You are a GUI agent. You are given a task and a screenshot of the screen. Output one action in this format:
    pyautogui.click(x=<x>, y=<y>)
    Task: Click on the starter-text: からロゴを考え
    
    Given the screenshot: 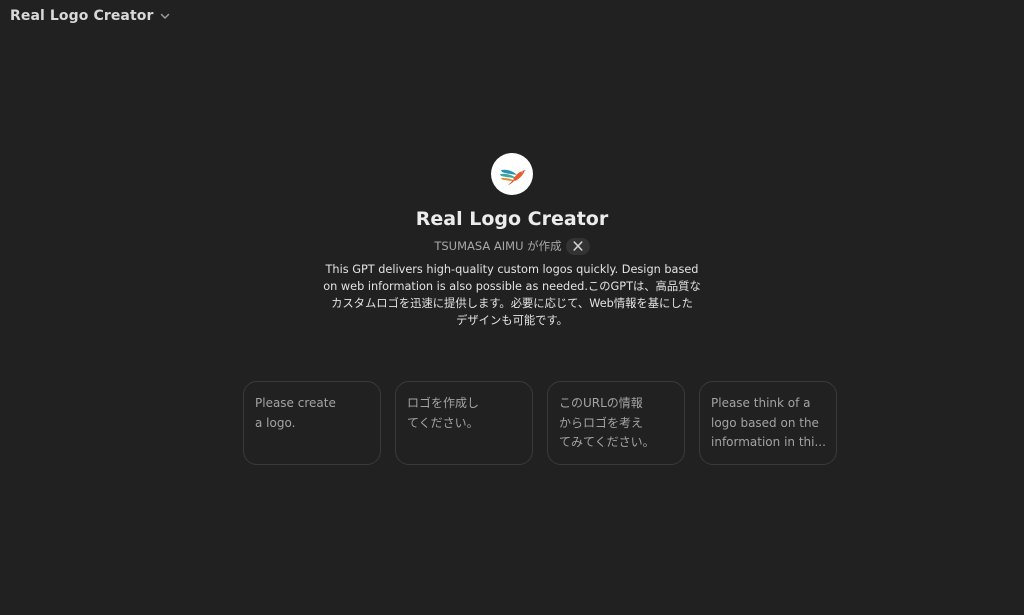 What is the action you would take?
    pyautogui.click(x=601, y=422)
    